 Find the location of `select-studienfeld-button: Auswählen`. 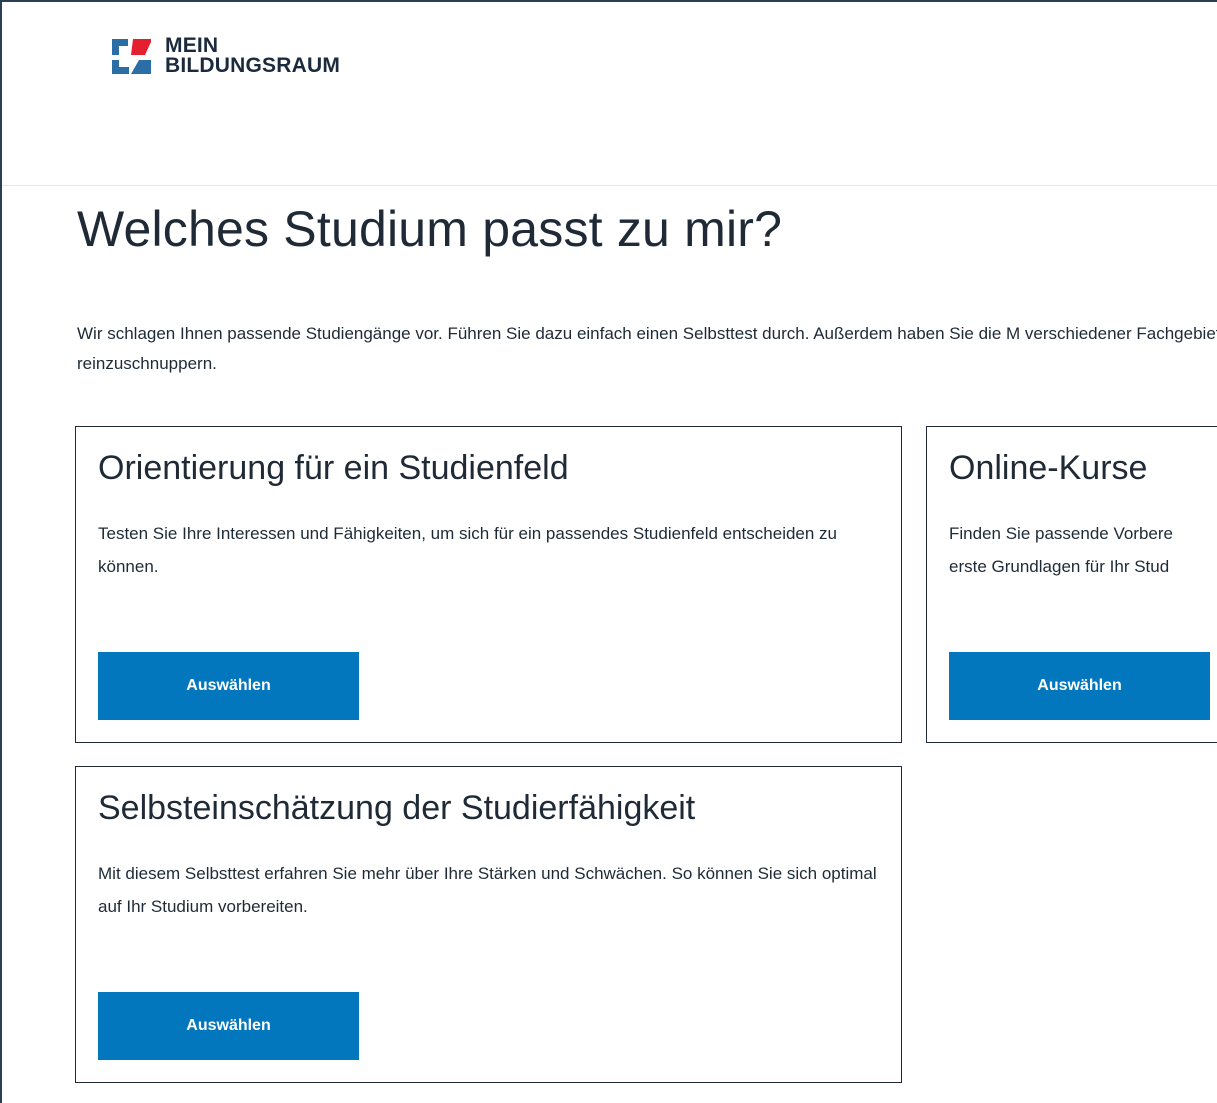

select-studienfeld-button: Auswählen is located at coordinates (228, 686).